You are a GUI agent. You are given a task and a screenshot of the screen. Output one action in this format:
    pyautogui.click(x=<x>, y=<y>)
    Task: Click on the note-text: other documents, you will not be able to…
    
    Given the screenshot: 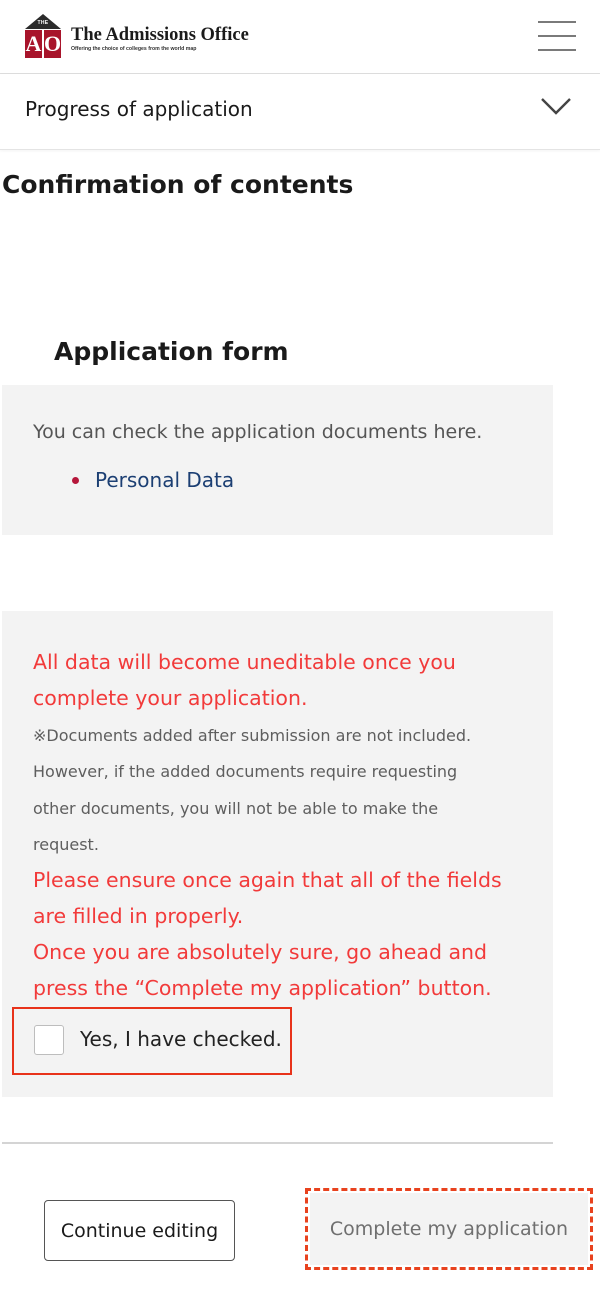 What is the action you would take?
    pyautogui.click(x=236, y=808)
    